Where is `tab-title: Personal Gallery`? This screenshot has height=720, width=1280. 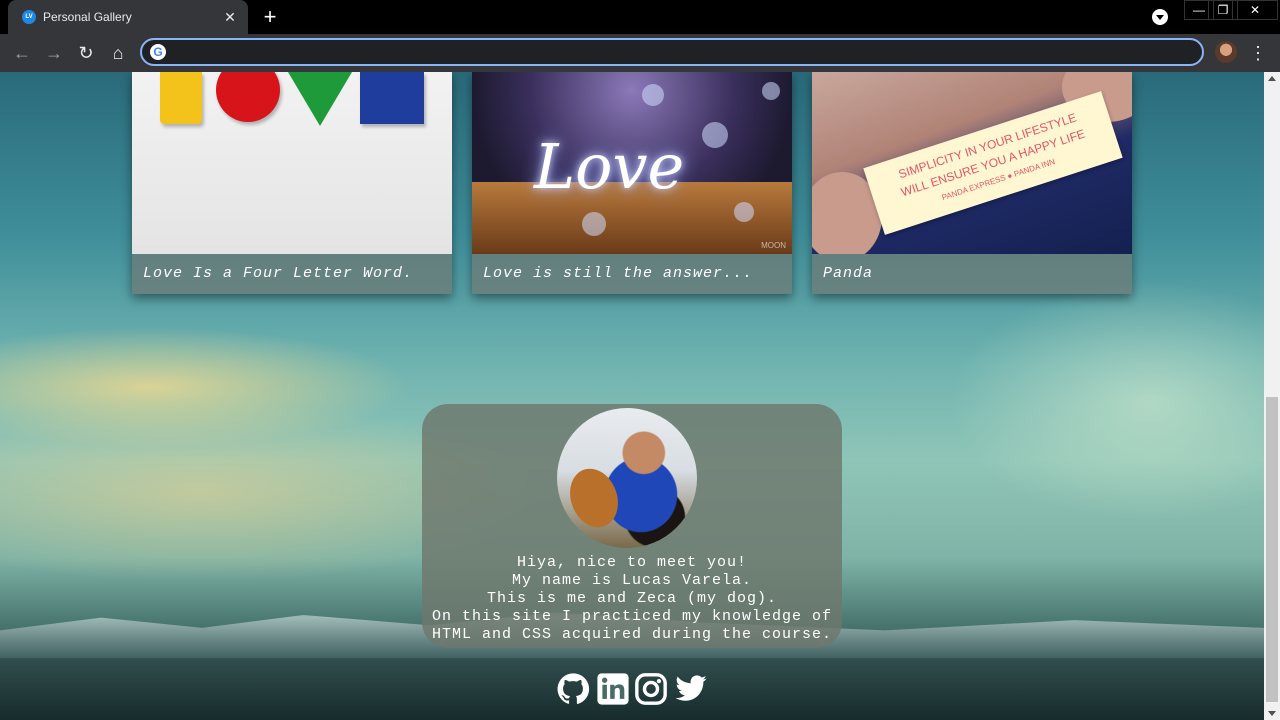
tab-title: Personal Gallery is located at coordinates (87, 17).